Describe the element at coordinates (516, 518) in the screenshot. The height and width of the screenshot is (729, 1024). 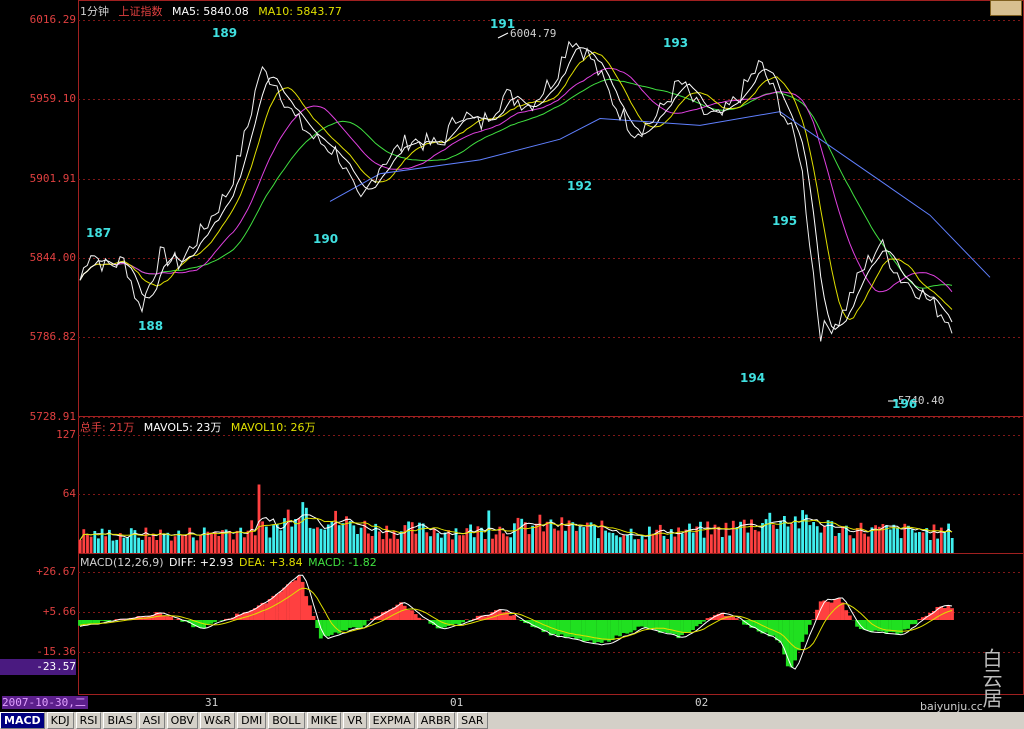
I see `volume-bars` at that location.